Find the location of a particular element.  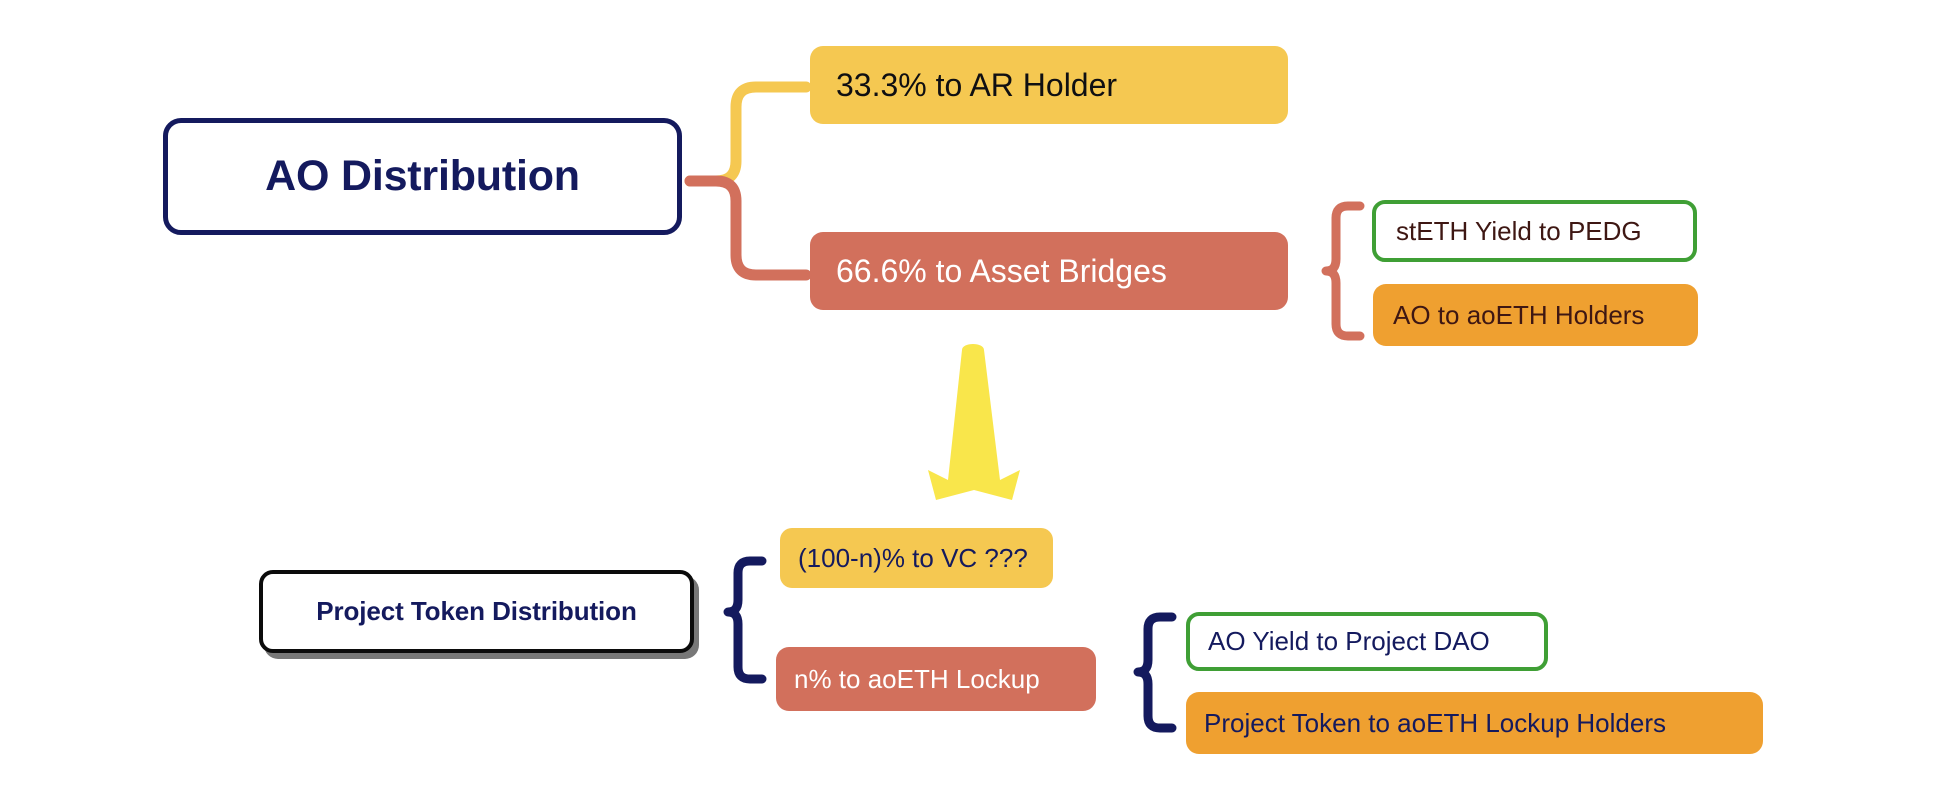

node-project-token-distribution-label: Project Token Distribution is located at coordinates (476, 611).